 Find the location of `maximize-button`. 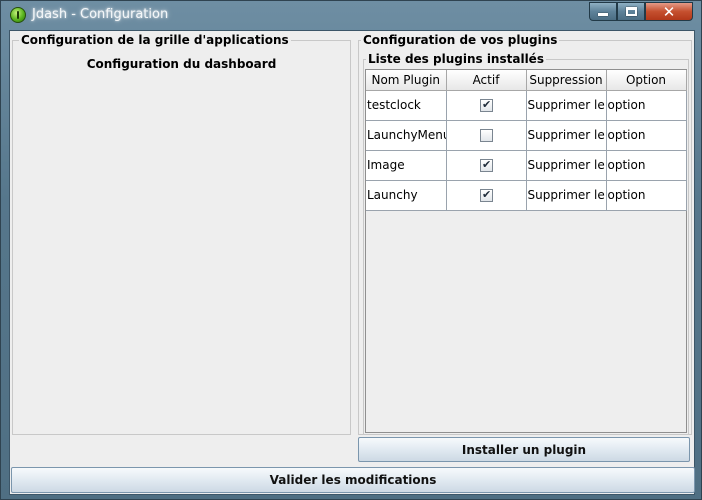

maximize-button is located at coordinates (631, 11).